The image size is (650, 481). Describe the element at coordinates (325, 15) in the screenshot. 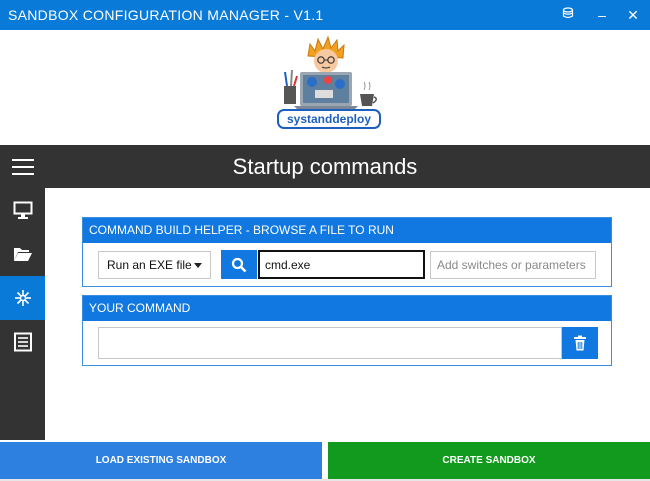

I see `title-bar: SANDBOX CONFIGURATION MANAGER - V1.1 – ✕` at that location.